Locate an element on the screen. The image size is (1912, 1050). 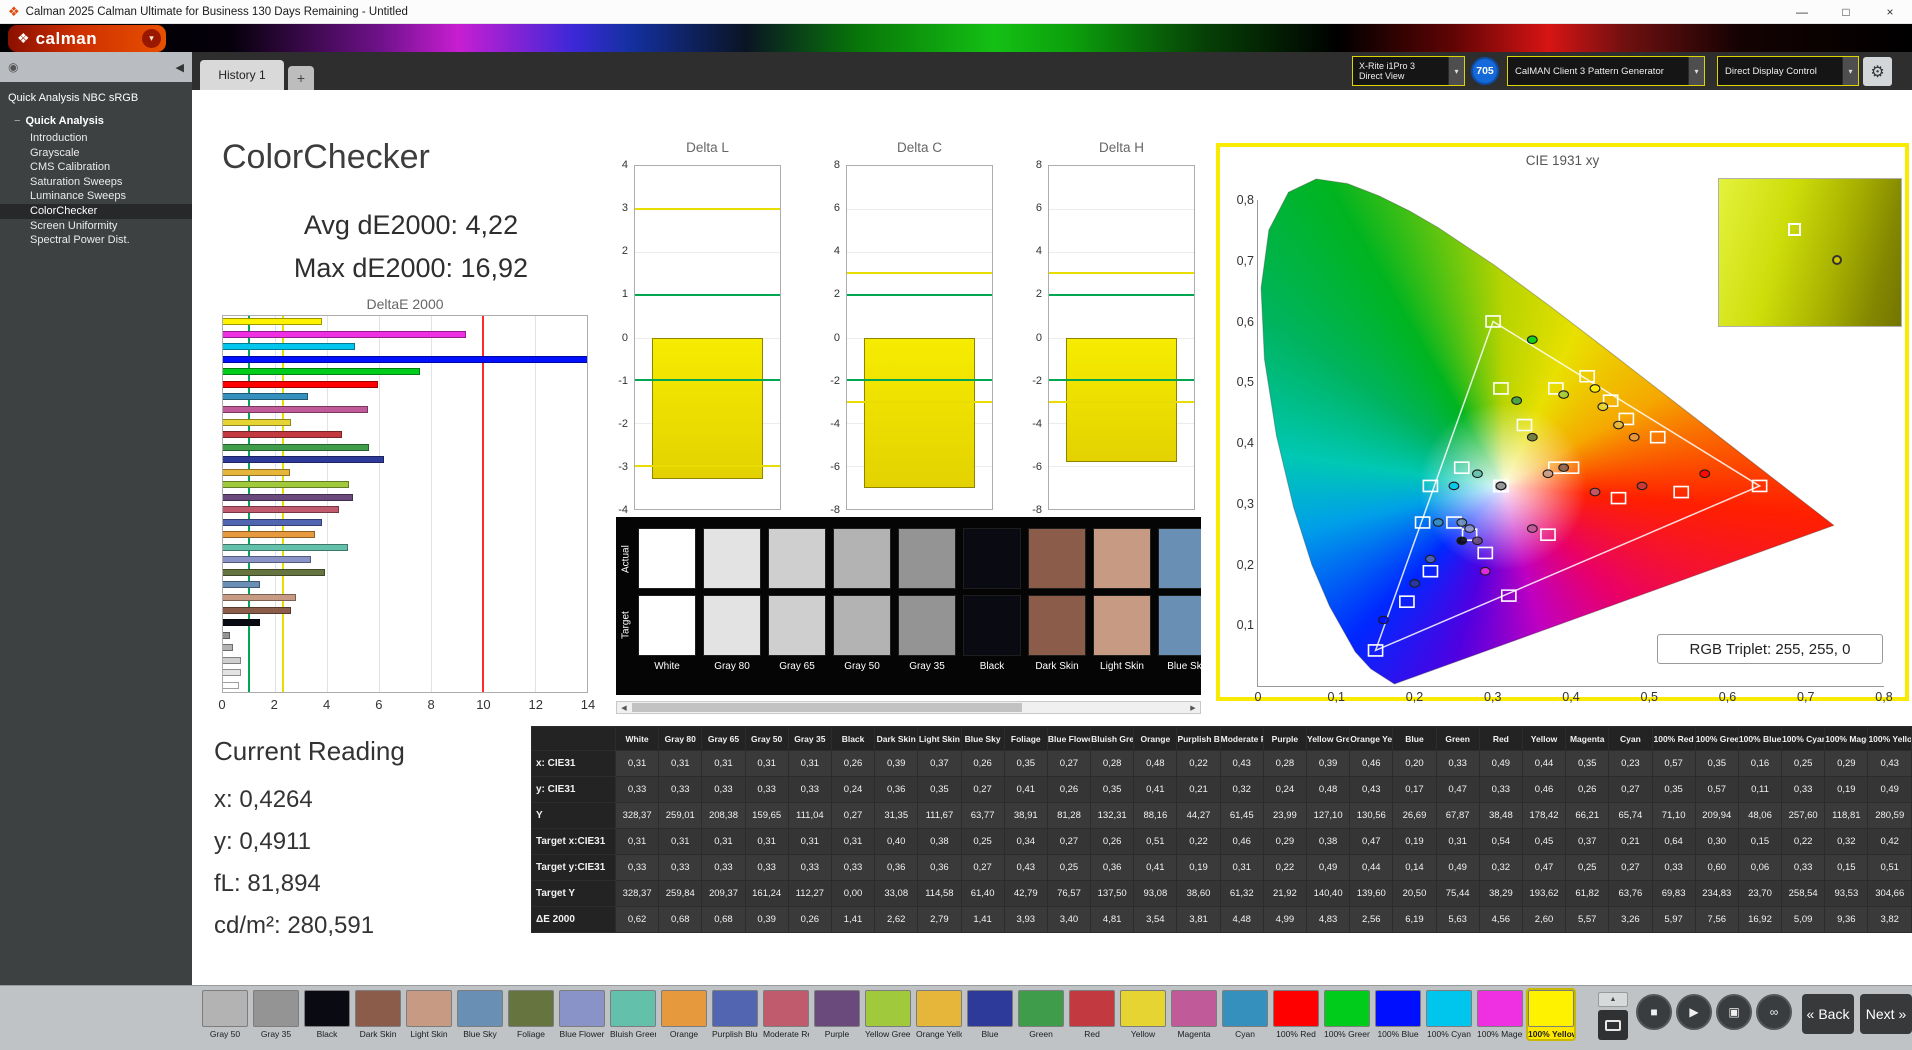
patch-button-moderate-red: Moderate Red is located at coordinates (786, 1014).